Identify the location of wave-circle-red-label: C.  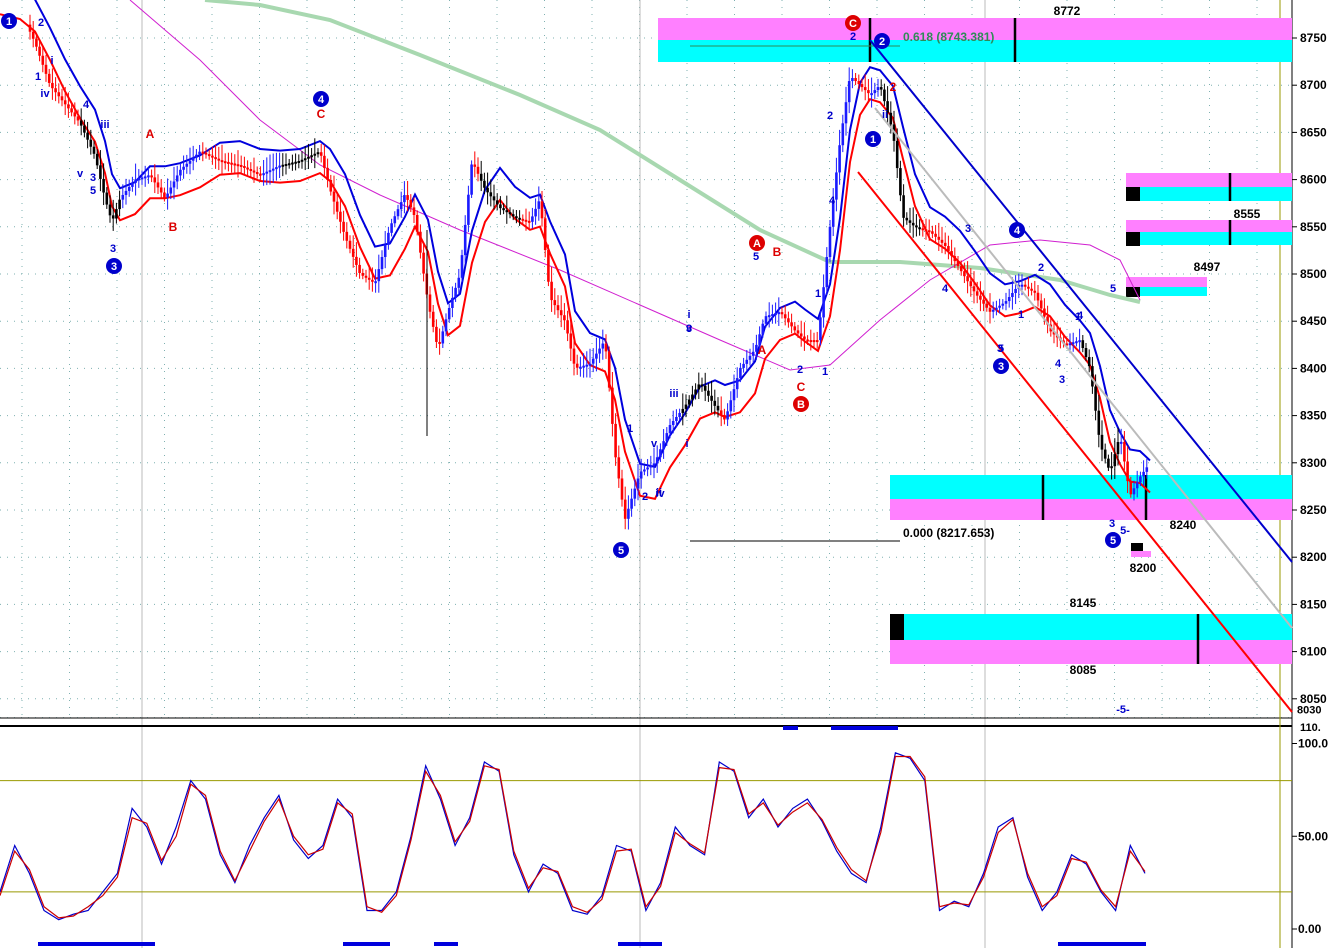
(853, 24).